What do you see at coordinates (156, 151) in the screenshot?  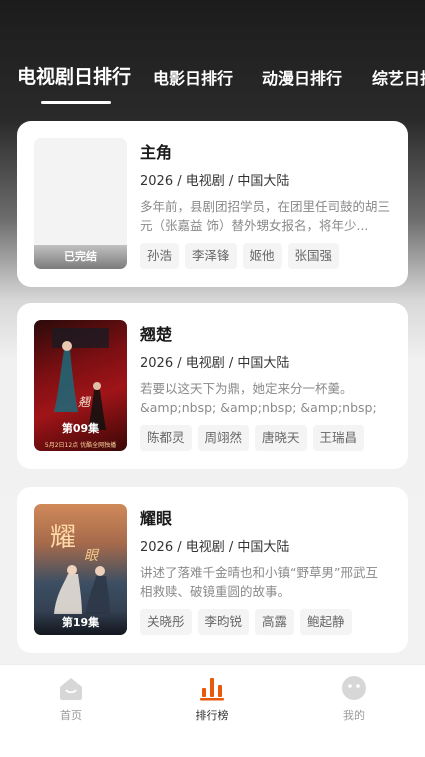 I see `show-title: 主角` at bounding box center [156, 151].